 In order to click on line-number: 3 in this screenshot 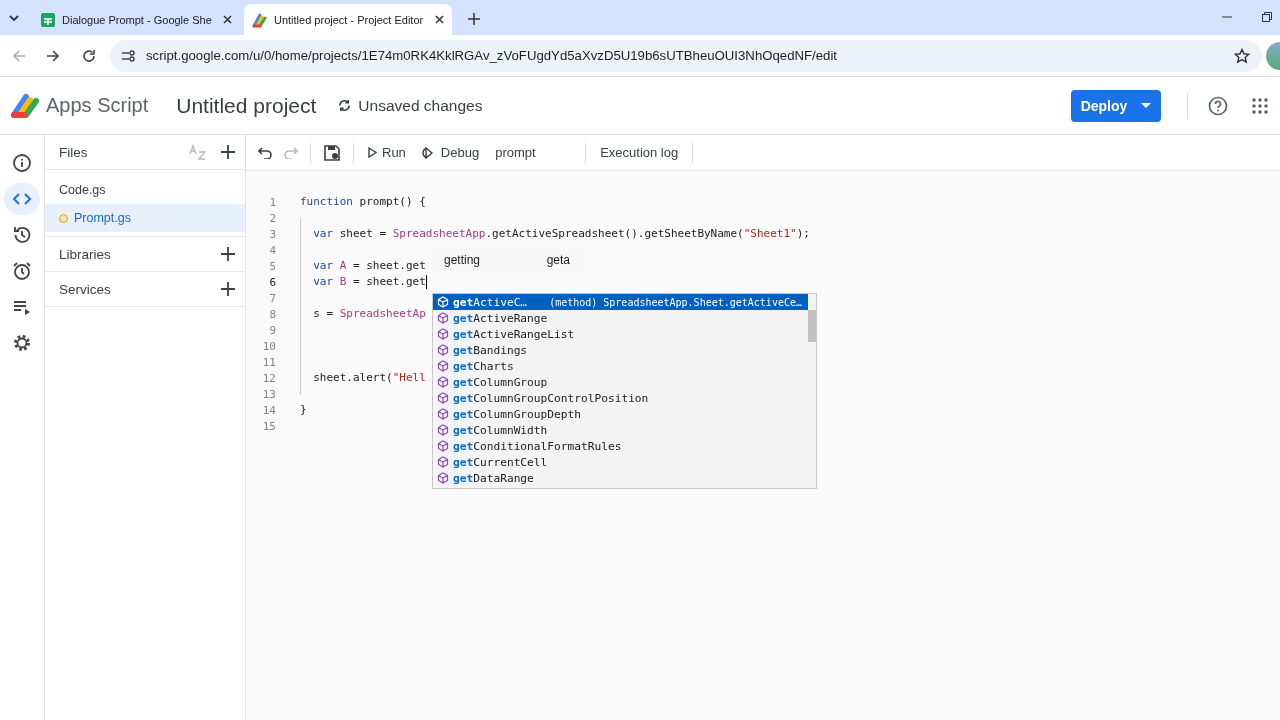, I will do `click(272, 234)`.